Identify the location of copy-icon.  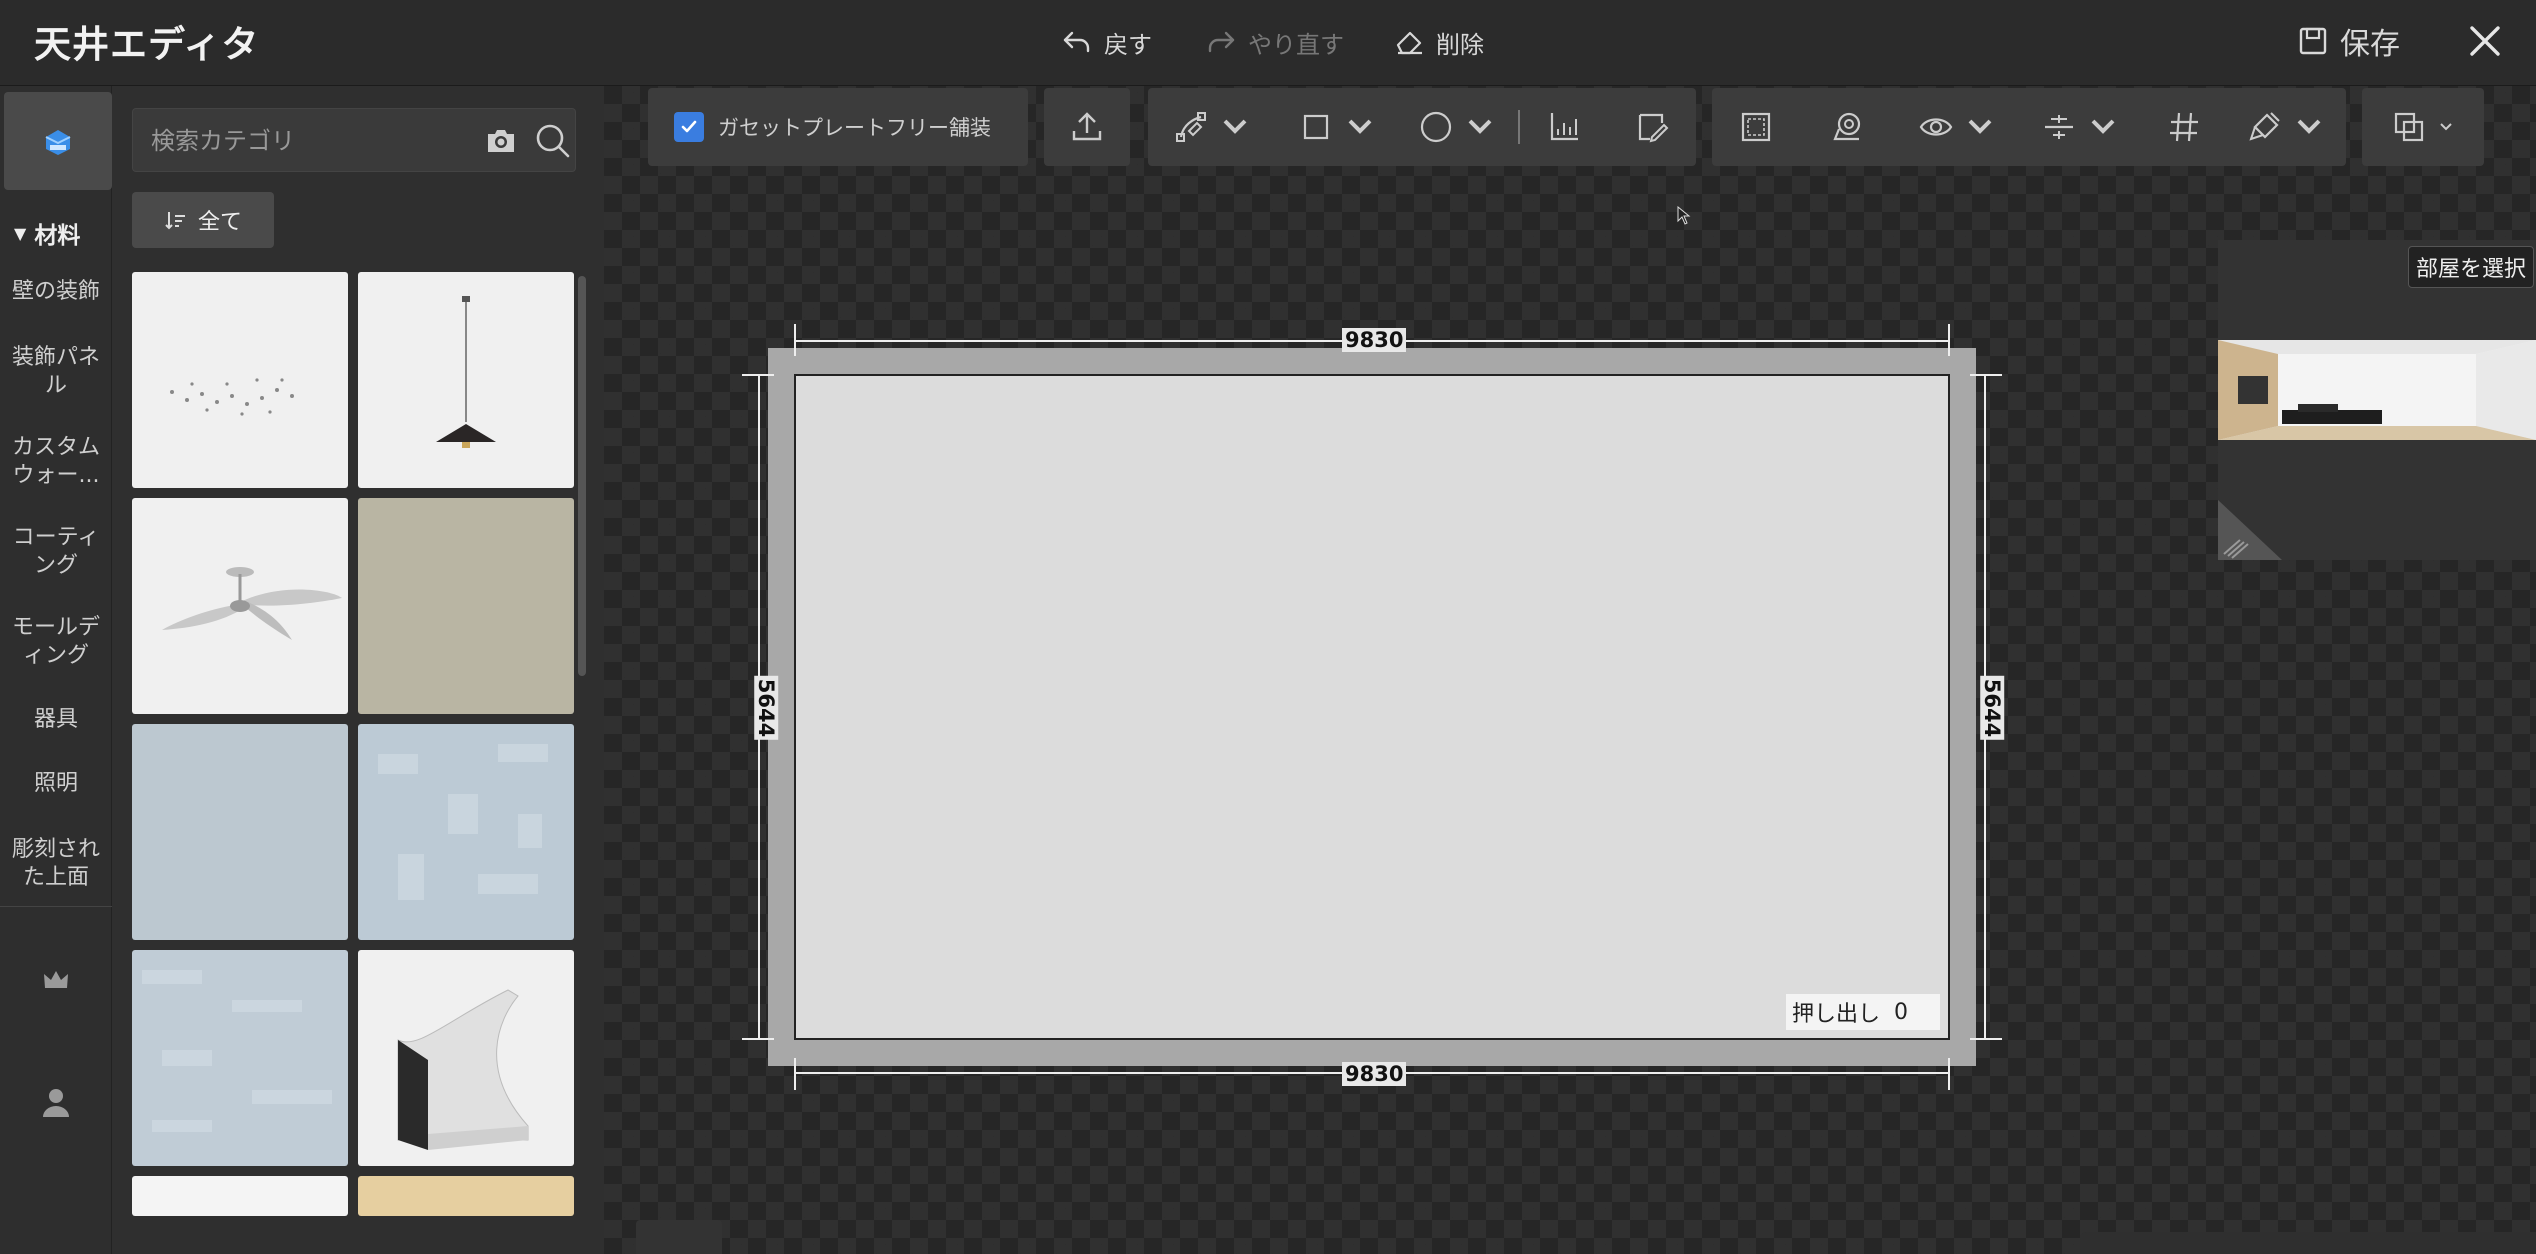
(2409, 127).